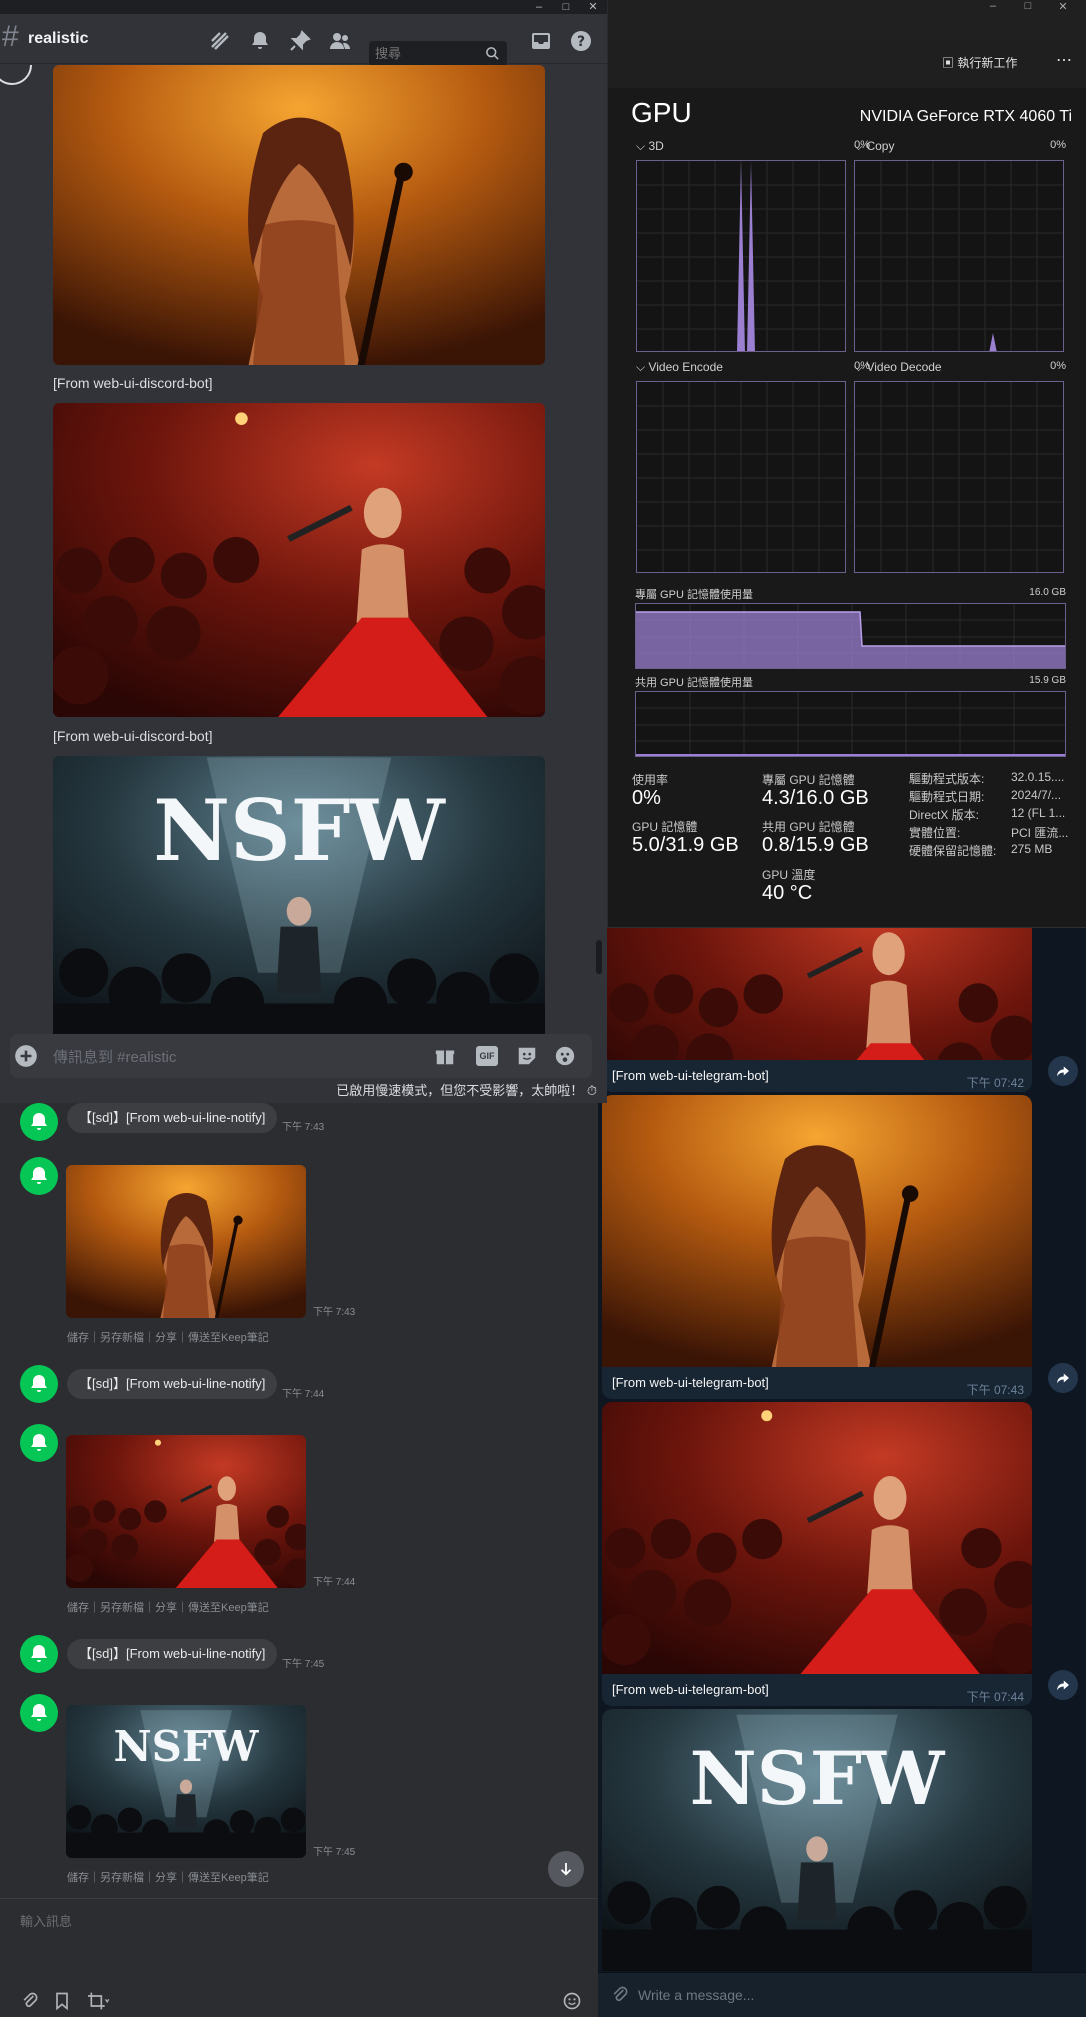 Image resolution: width=1086 pixels, height=2017 pixels. What do you see at coordinates (46, 1921) in the screenshot?
I see `input-placeholder: 輸入訊息` at bounding box center [46, 1921].